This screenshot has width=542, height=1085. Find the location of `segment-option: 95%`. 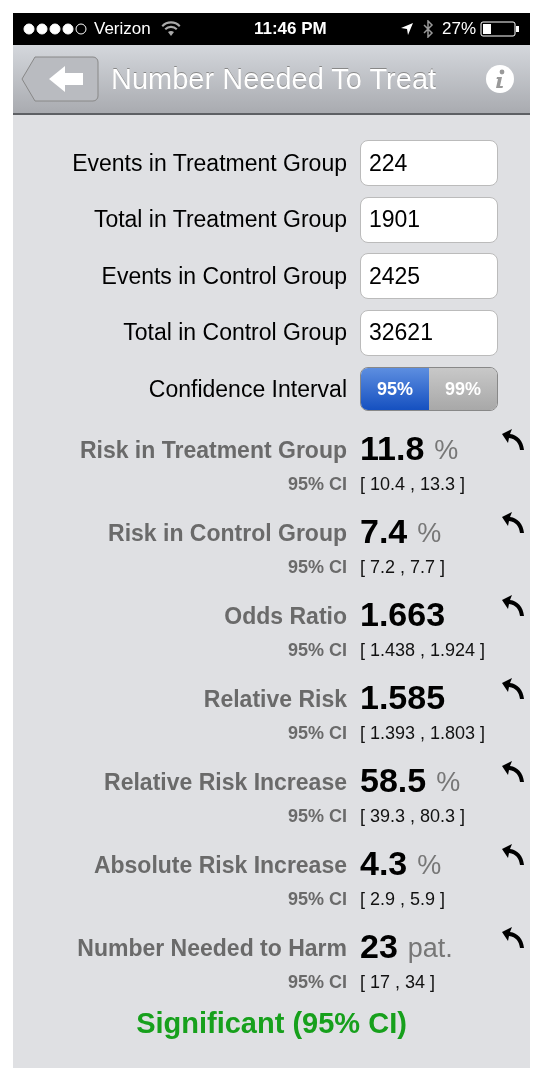

segment-option: 95% is located at coordinates (395, 389).